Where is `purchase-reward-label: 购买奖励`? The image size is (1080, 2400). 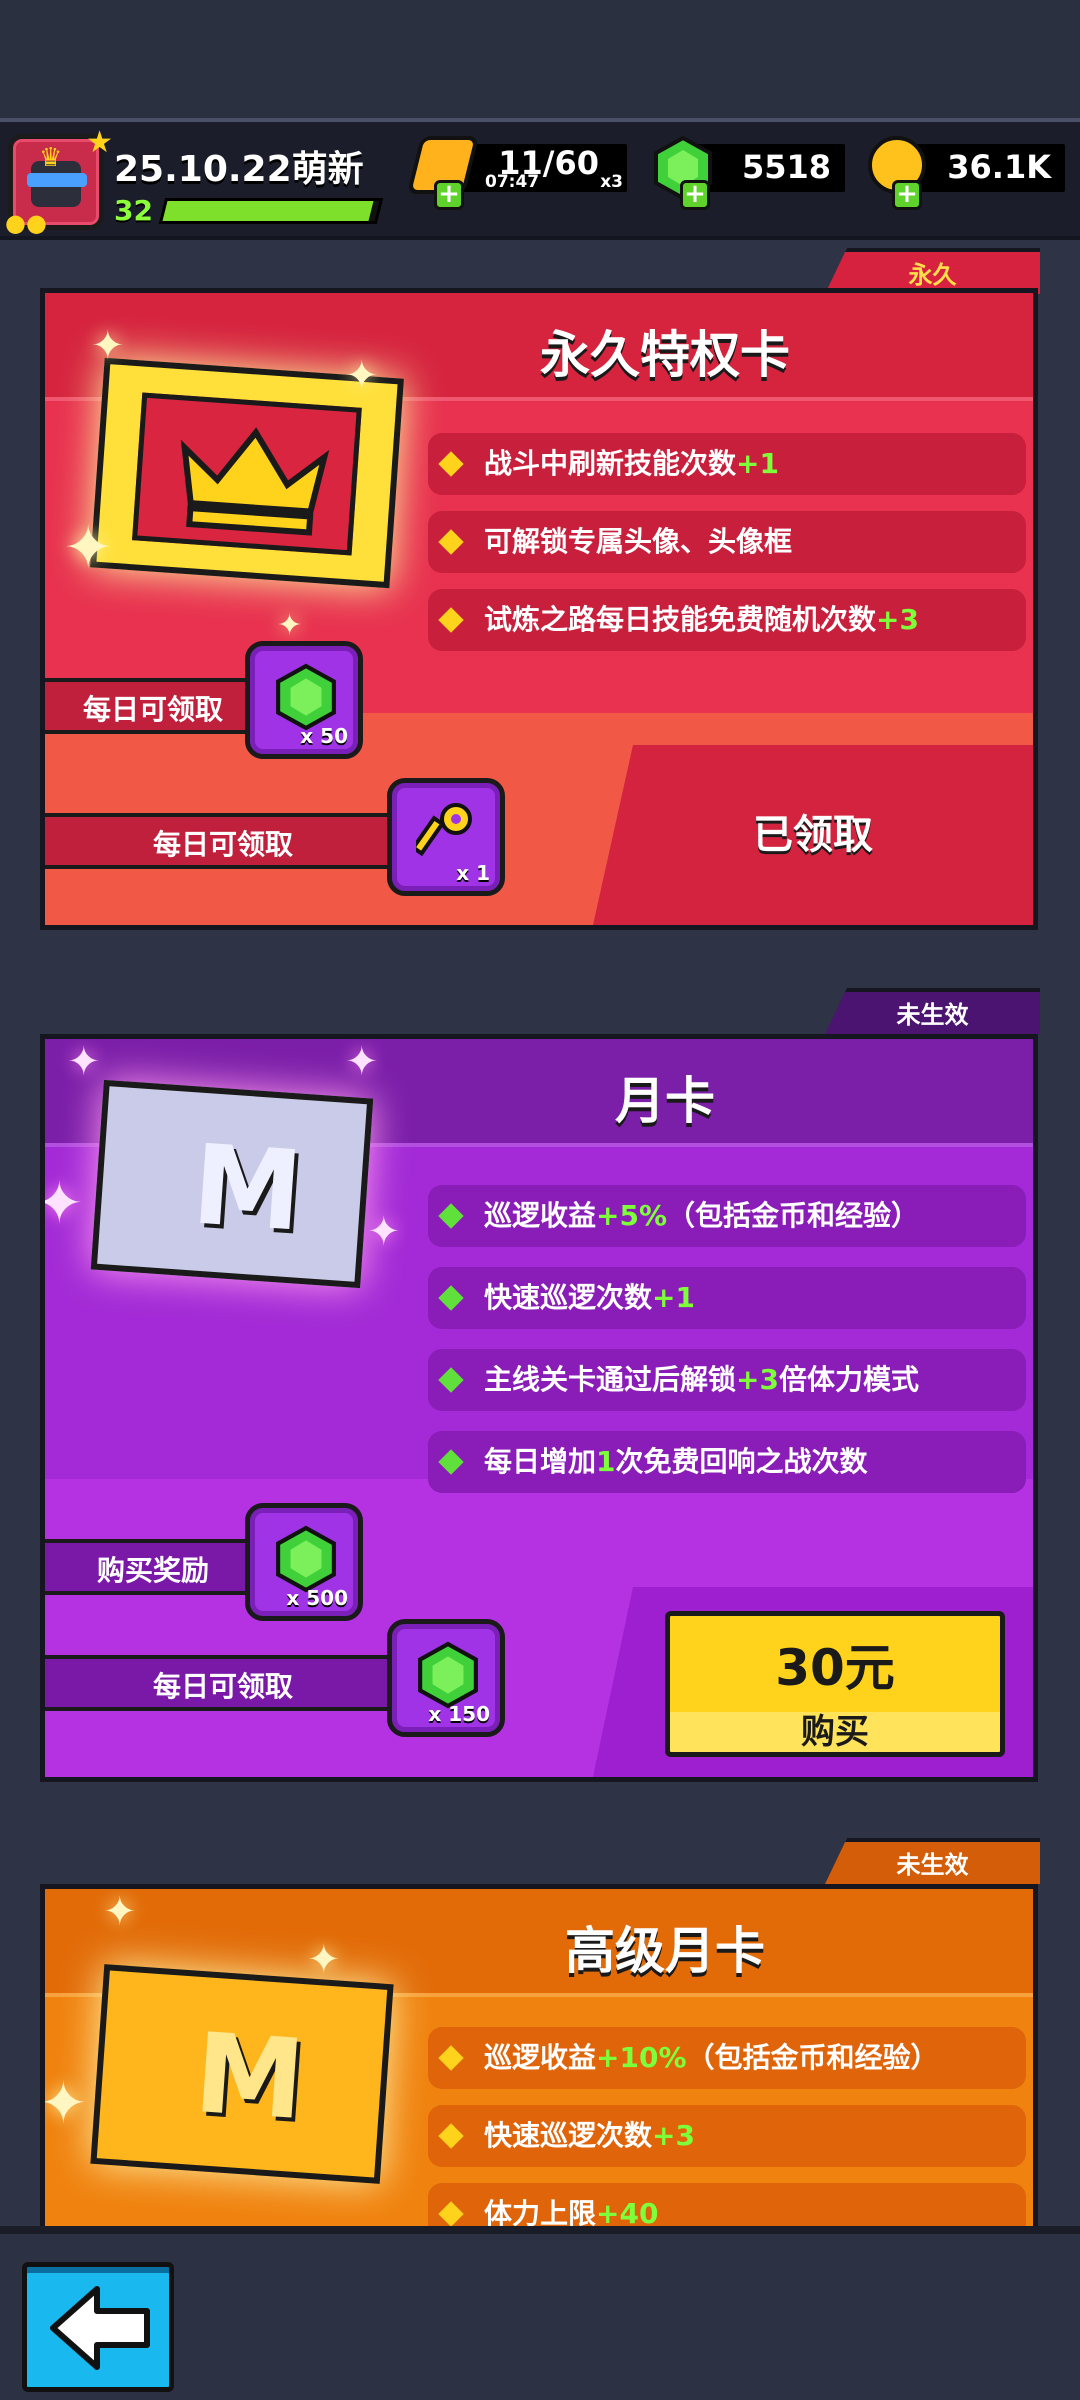 purchase-reward-label: 购买奖励 is located at coordinates (155, 1567).